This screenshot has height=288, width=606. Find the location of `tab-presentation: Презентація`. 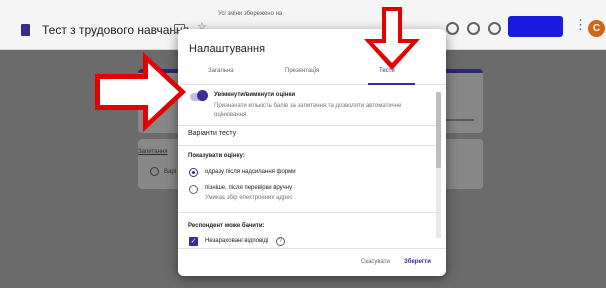

tab-presentation: Презентація is located at coordinates (302, 71).